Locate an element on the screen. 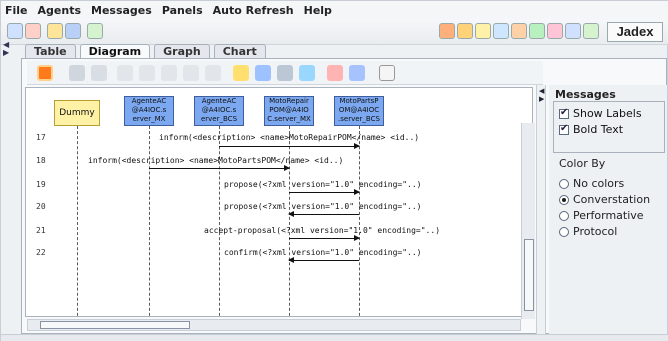 Image resolution: width=668 pixels, height=341 pixels. stop-icon is located at coordinates (45, 73).